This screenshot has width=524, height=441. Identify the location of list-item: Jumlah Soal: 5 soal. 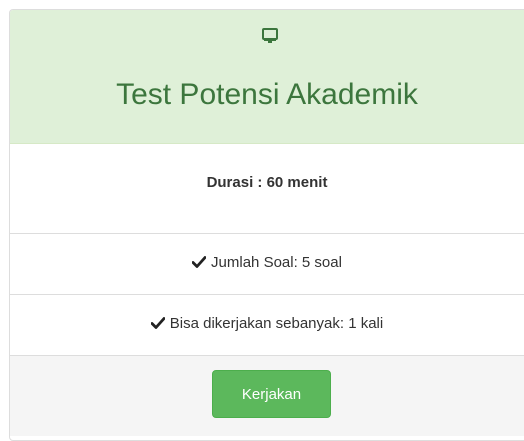
(267, 264).